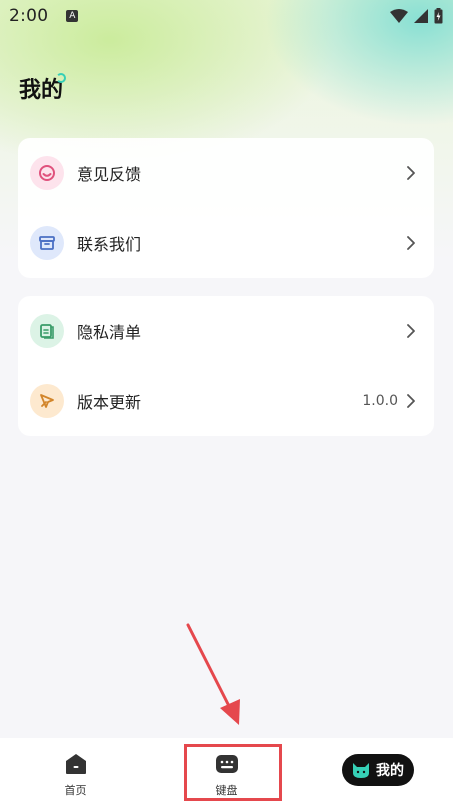  What do you see at coordinates (109, 402) in the screenshot?
I see `version-update-label: 版本更新` at bounding box center [109, 402].